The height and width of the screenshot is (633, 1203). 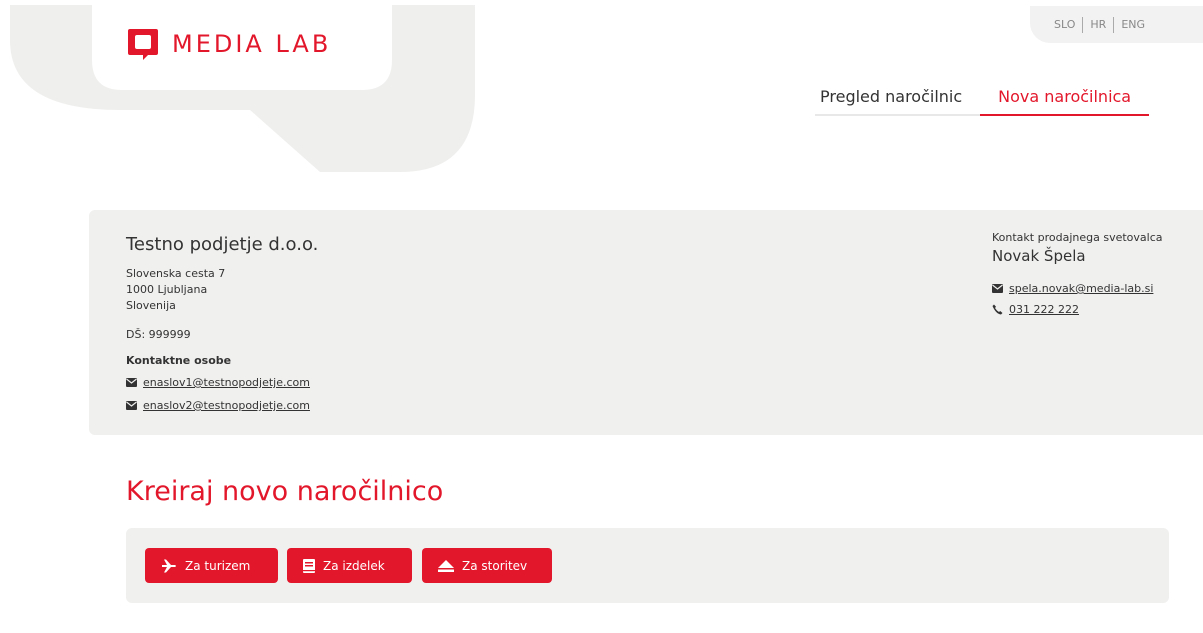 I want to click on contact-item: enaslov2@testnopodjetje.com, so click(x=218, y=405).